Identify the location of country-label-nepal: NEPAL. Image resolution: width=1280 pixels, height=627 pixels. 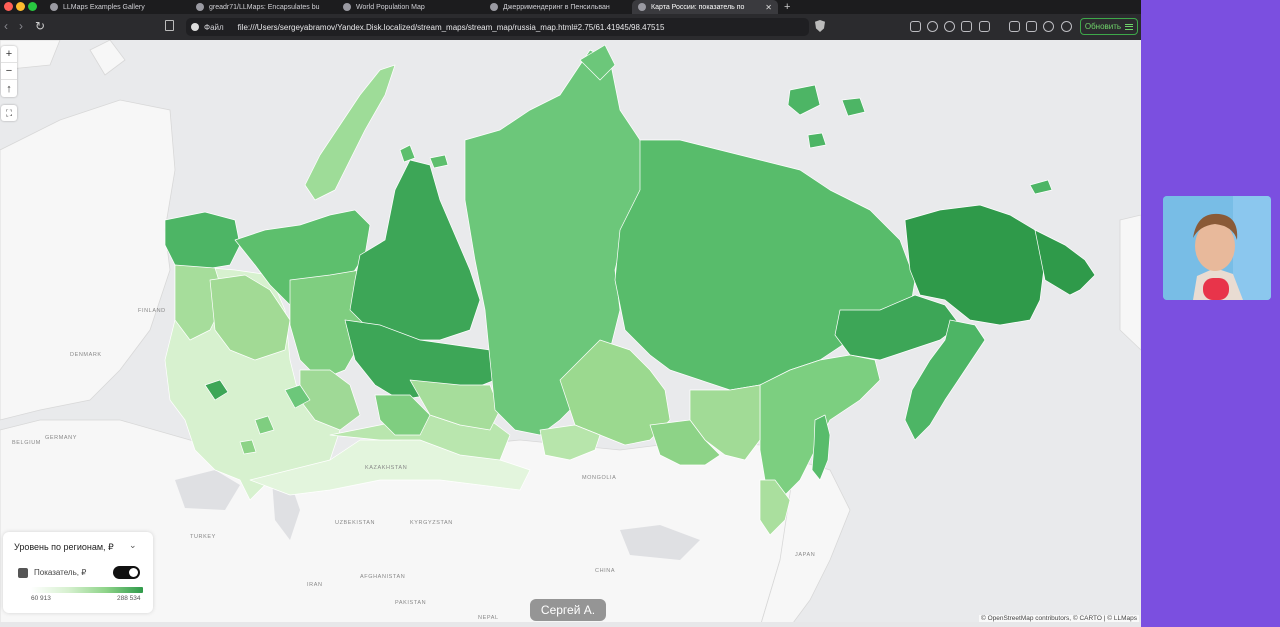
(488, 618).